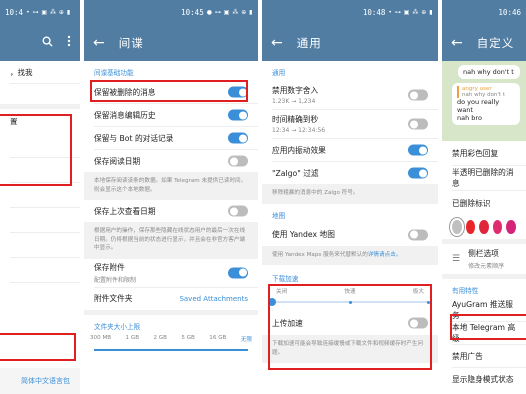 This screenshot has width=526, height=394. What do you see at coordinates (484, 259) in the screenshot?
I see `side-options-row: ☰ 侧栏选项 修改元素顺序` at bounding box center [484, 259].